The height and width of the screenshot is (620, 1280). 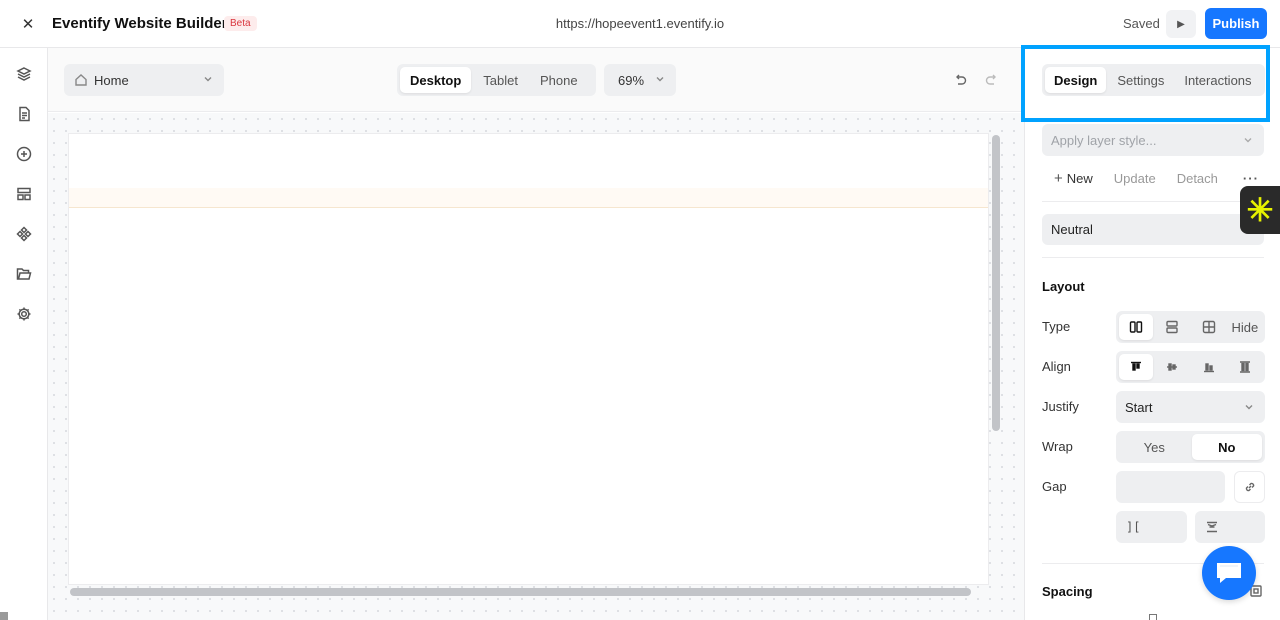 I want to click on wrap-label: Wrap, so click(x=1057, y=446).